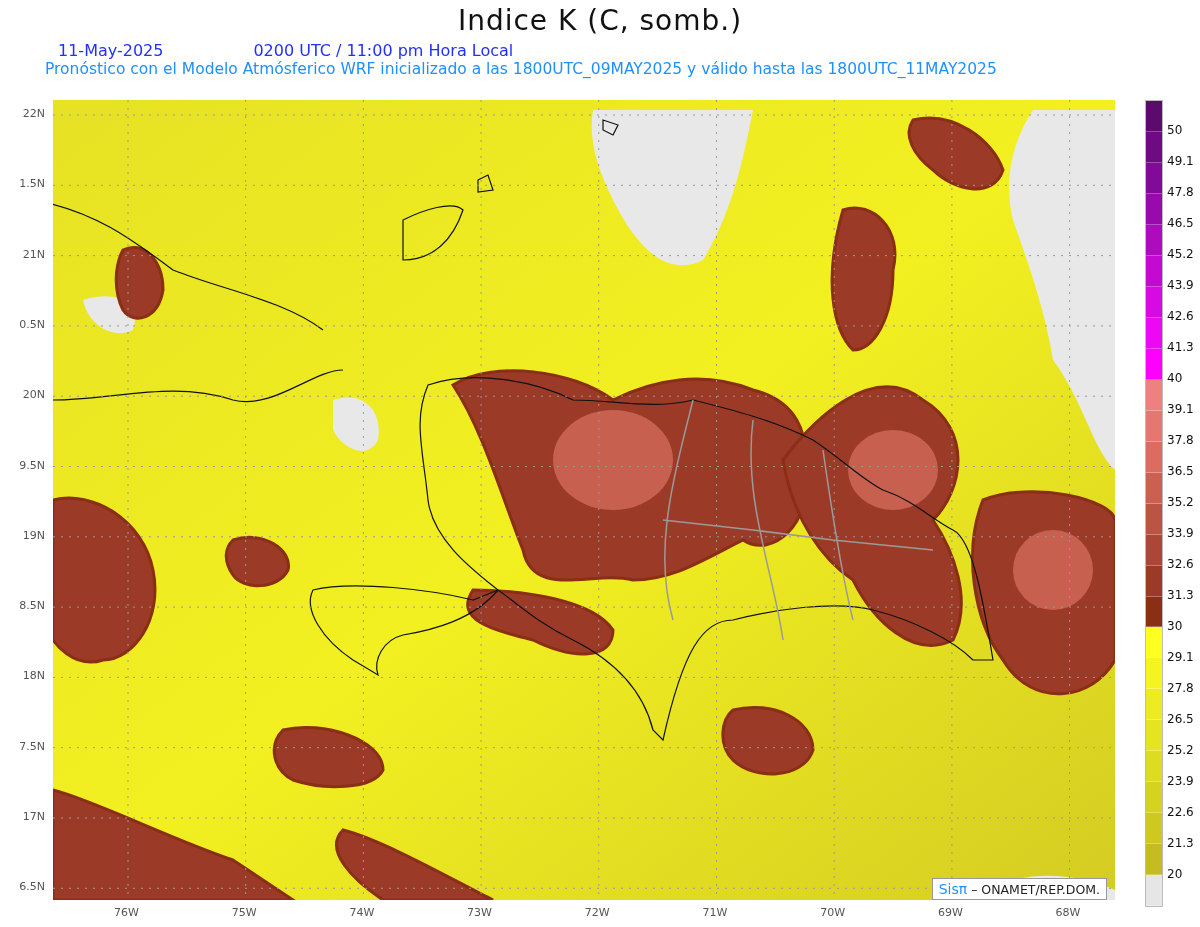 Image resolution: width=1200 pixels, height=927 pixels. I want to click on latitude-label: 8.5N, so click(32, 606).